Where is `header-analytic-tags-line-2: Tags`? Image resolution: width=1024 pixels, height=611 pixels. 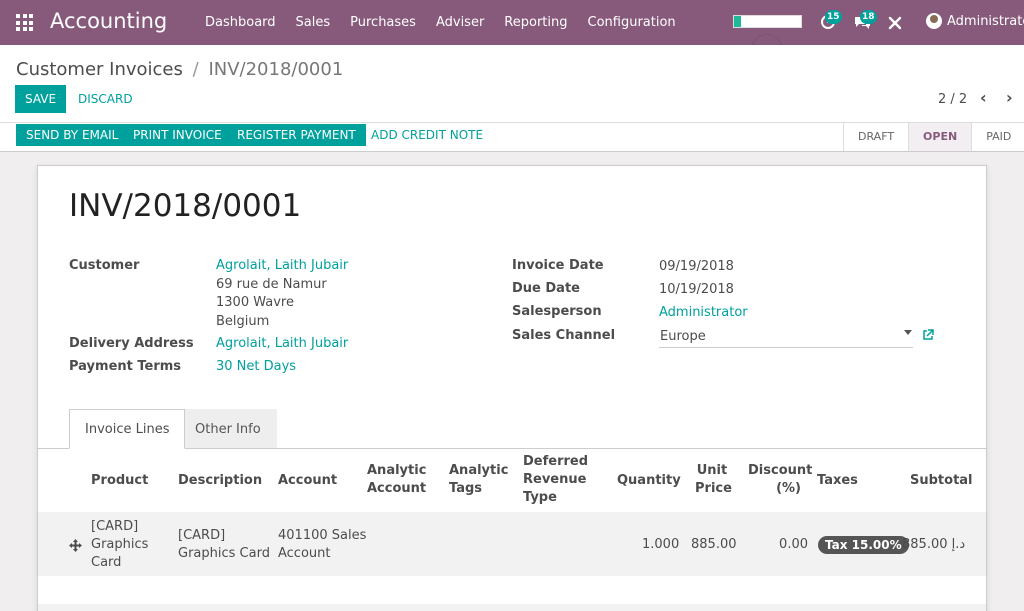 header-analytic-tags-line-2: Tags is located at coordinates (466, 488).